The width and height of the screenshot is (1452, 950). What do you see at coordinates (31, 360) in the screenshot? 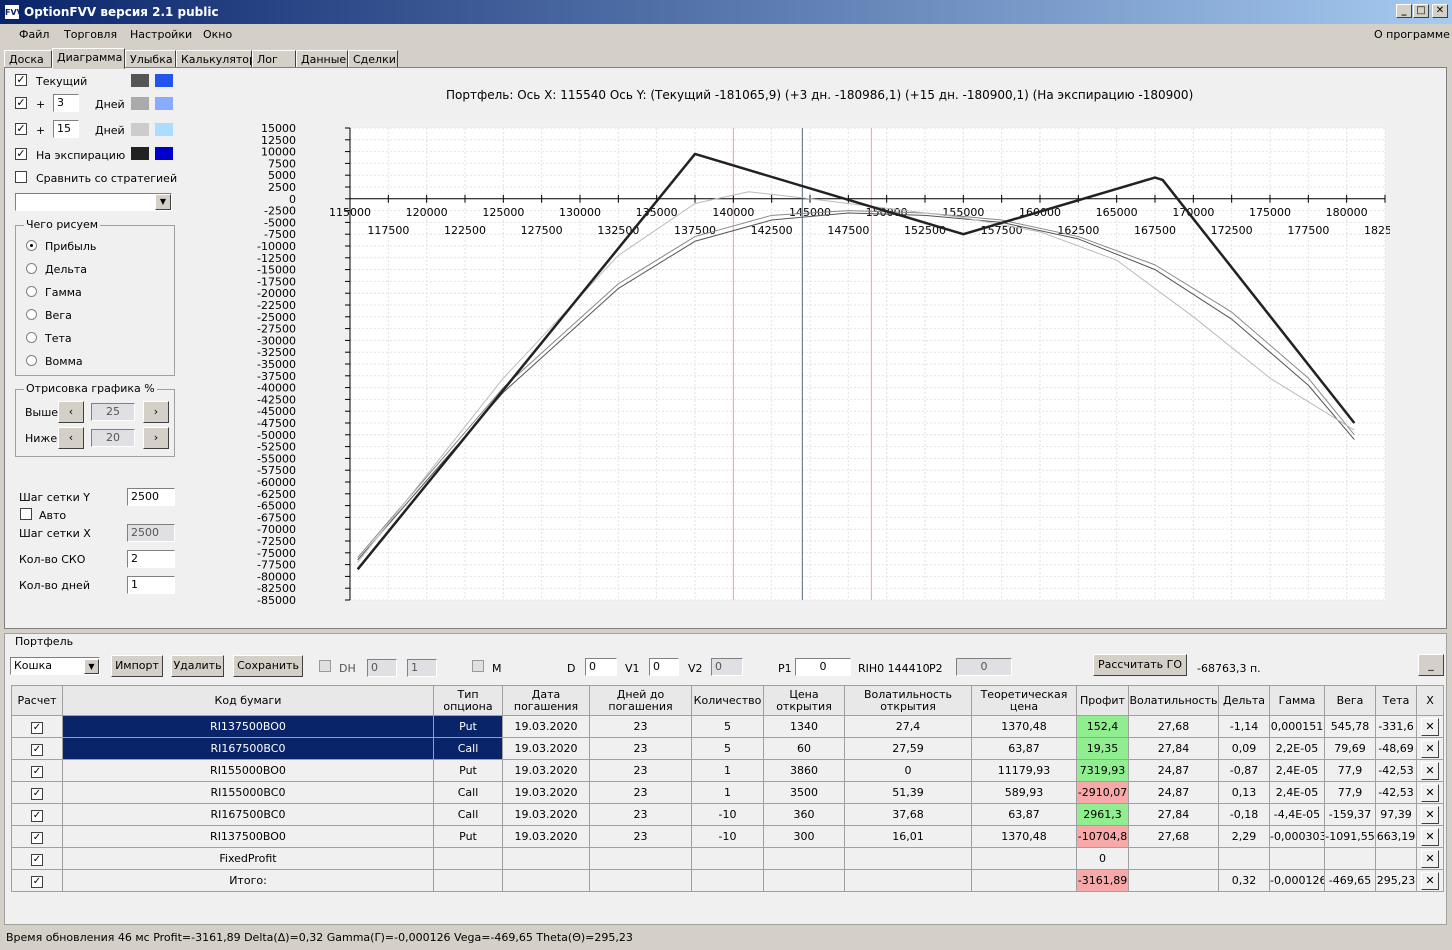
I see `radio-vomma` at bounding box center [31, 360].